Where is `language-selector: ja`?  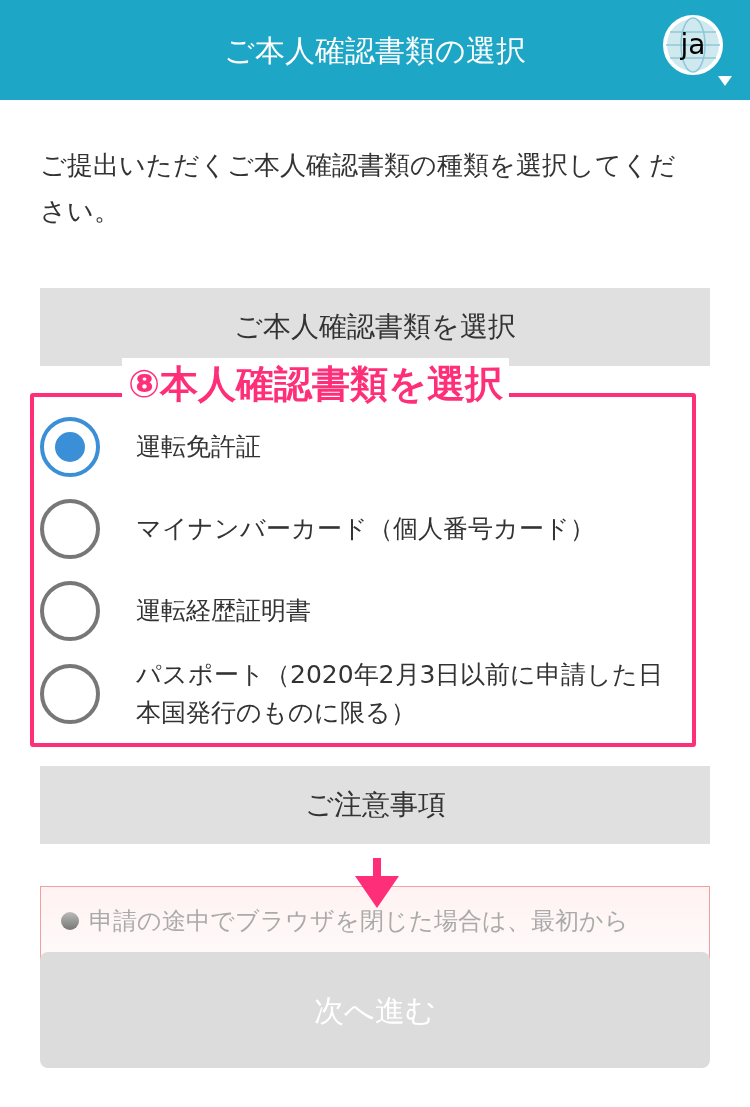 language-selector: ja is located at coordinates (697, 50).